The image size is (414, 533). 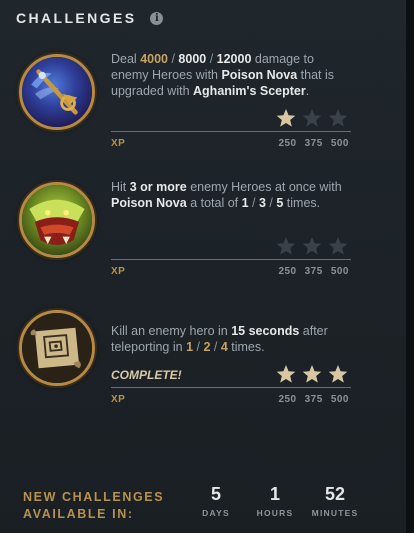 I want to click on timer-days: 5 DAYS, so click(x=216, y=501).